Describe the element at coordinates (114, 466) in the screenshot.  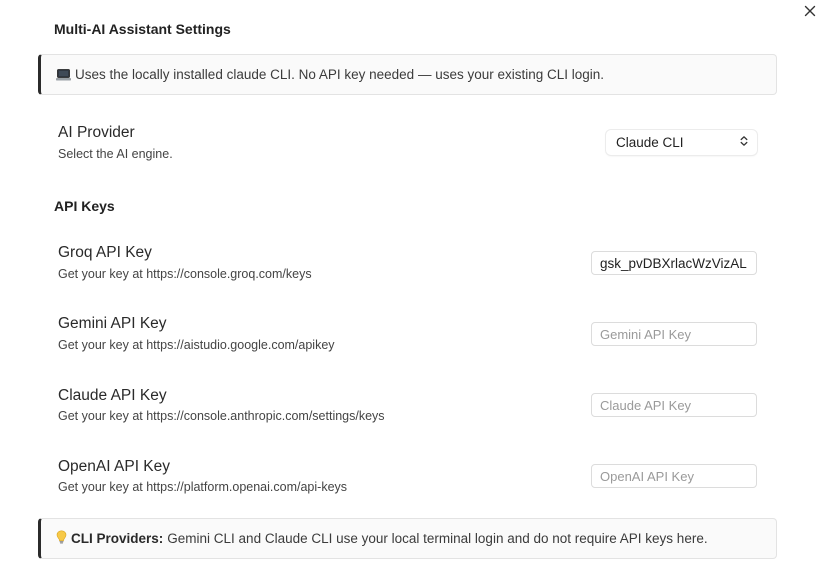
I see `openai-key-label: OpenAI API Key` at that location.